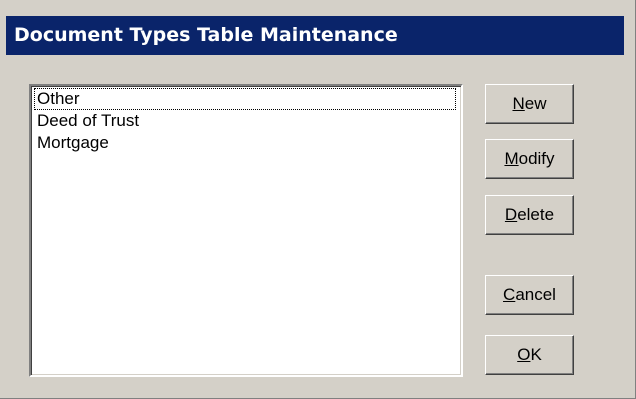  Describe the element at coordinates (245, 99) in the screenshot. I see `list-item-other: Other` at that location.